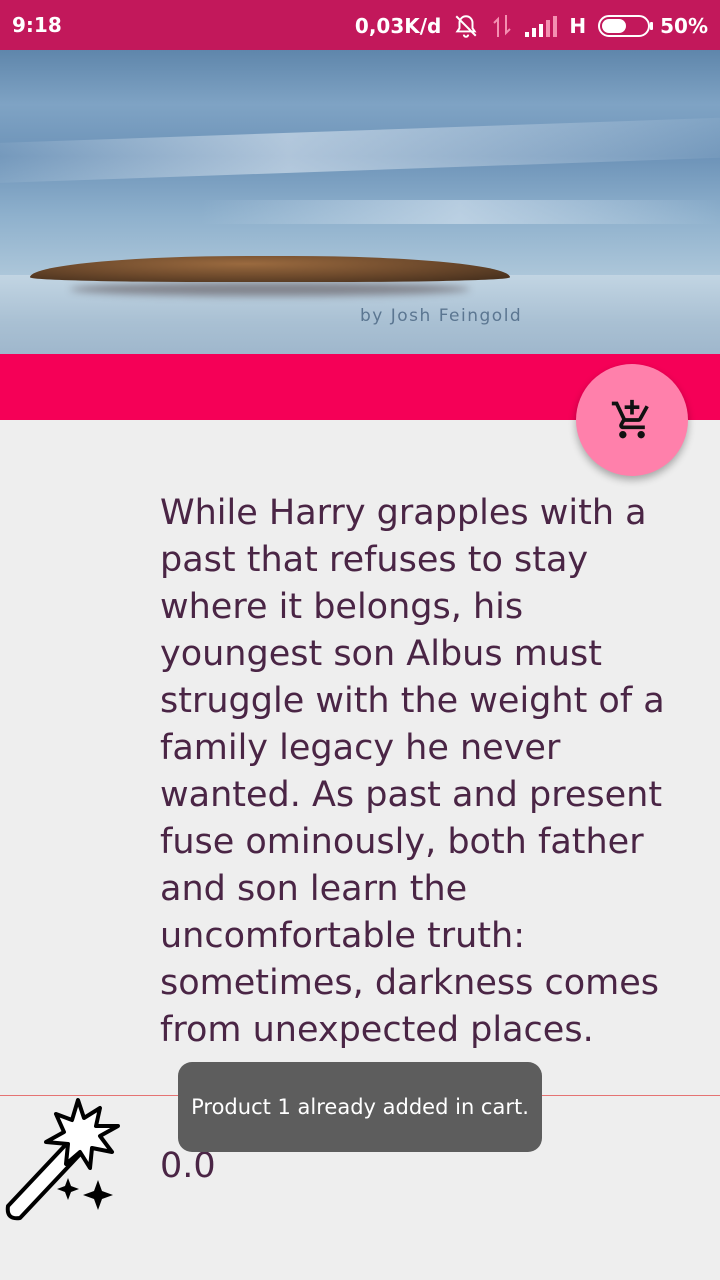 This screenshot has height=1280, width=720. Describe the element at coordinates (270, 289) in the screenshot. I see `island-reflection` at that location.